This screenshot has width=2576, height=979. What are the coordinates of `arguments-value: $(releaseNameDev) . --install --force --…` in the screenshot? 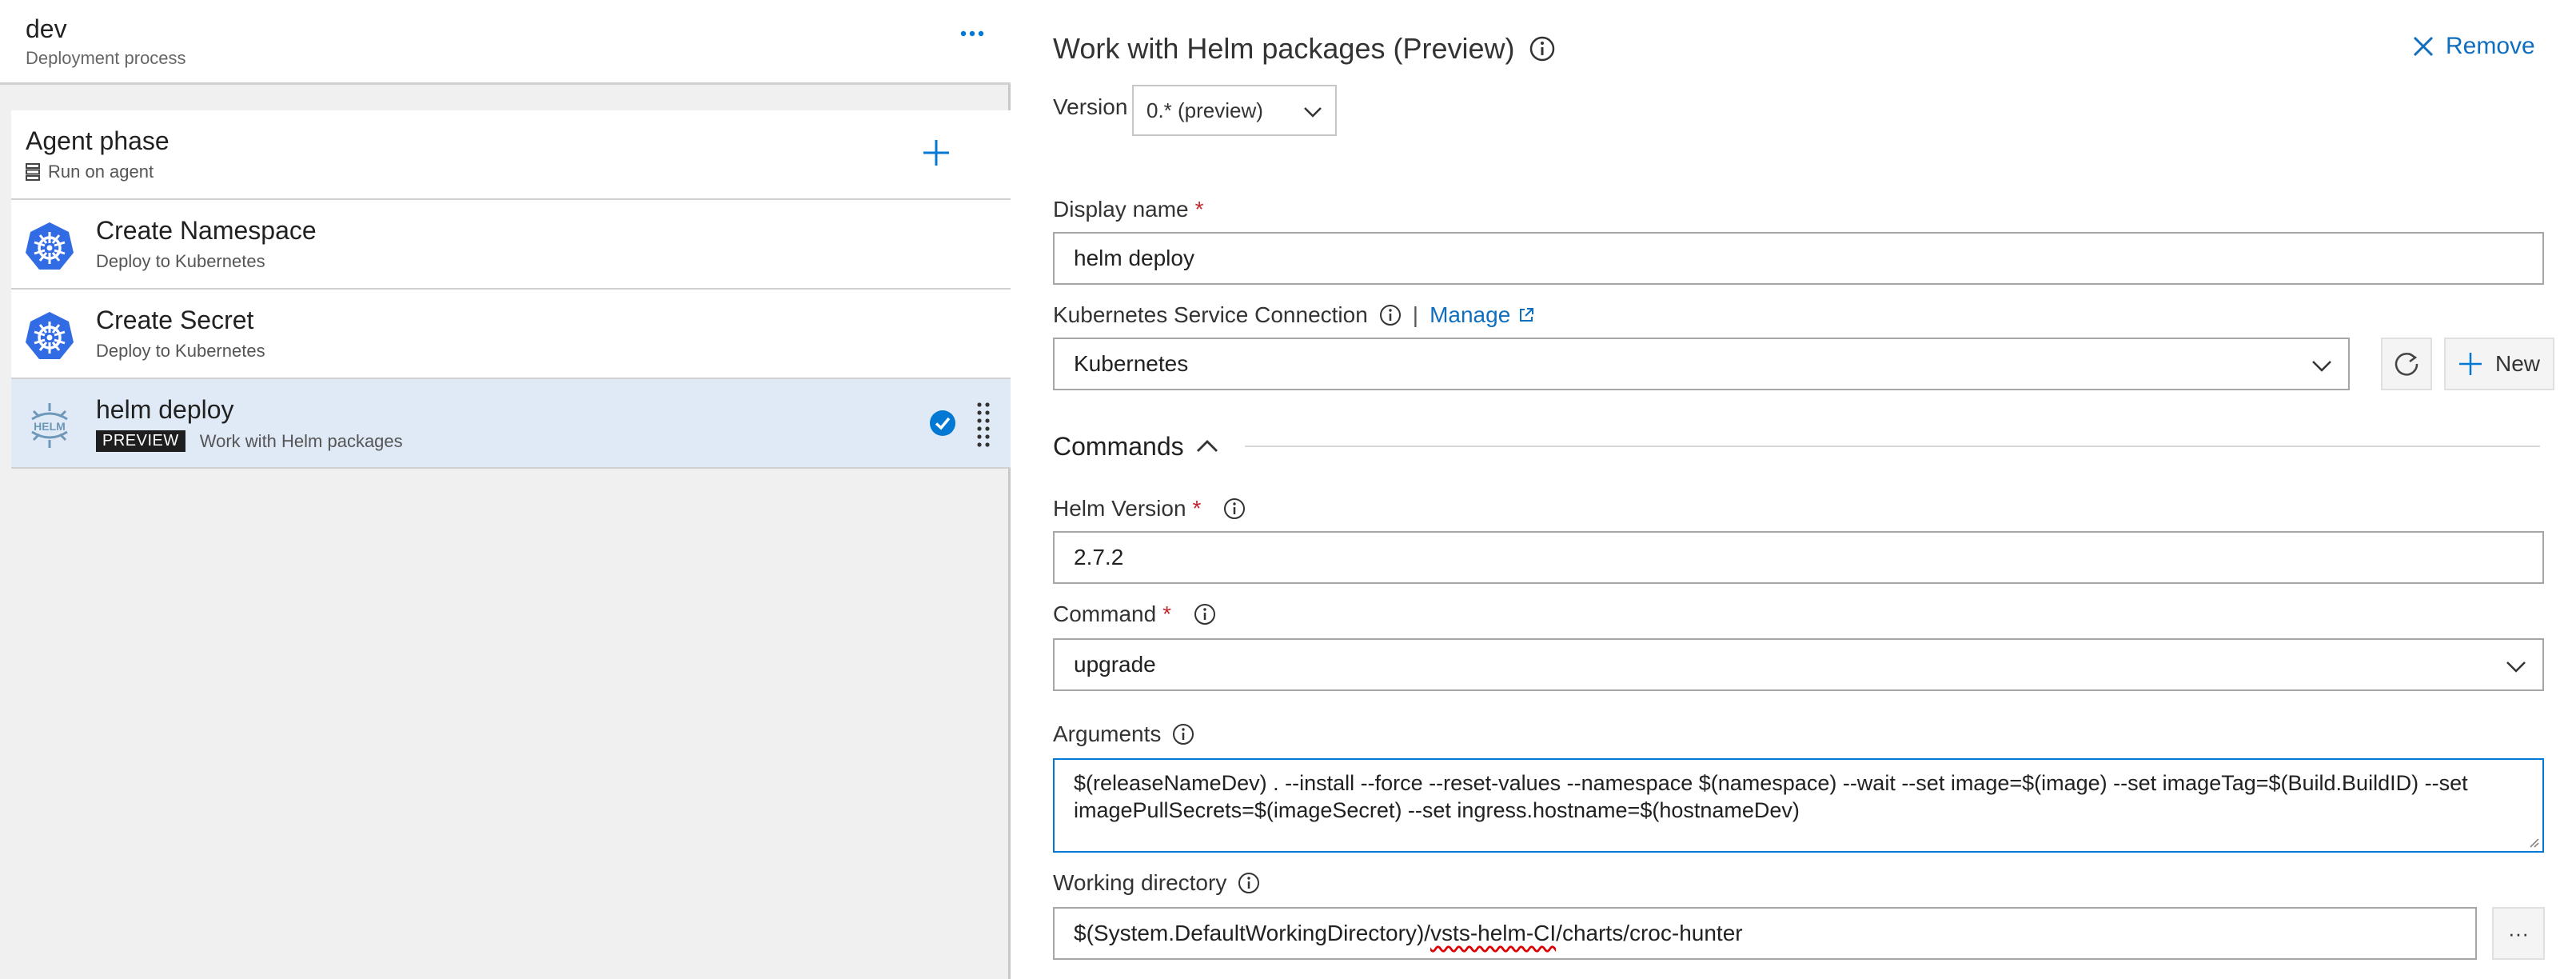 It's located at (1771, 796).